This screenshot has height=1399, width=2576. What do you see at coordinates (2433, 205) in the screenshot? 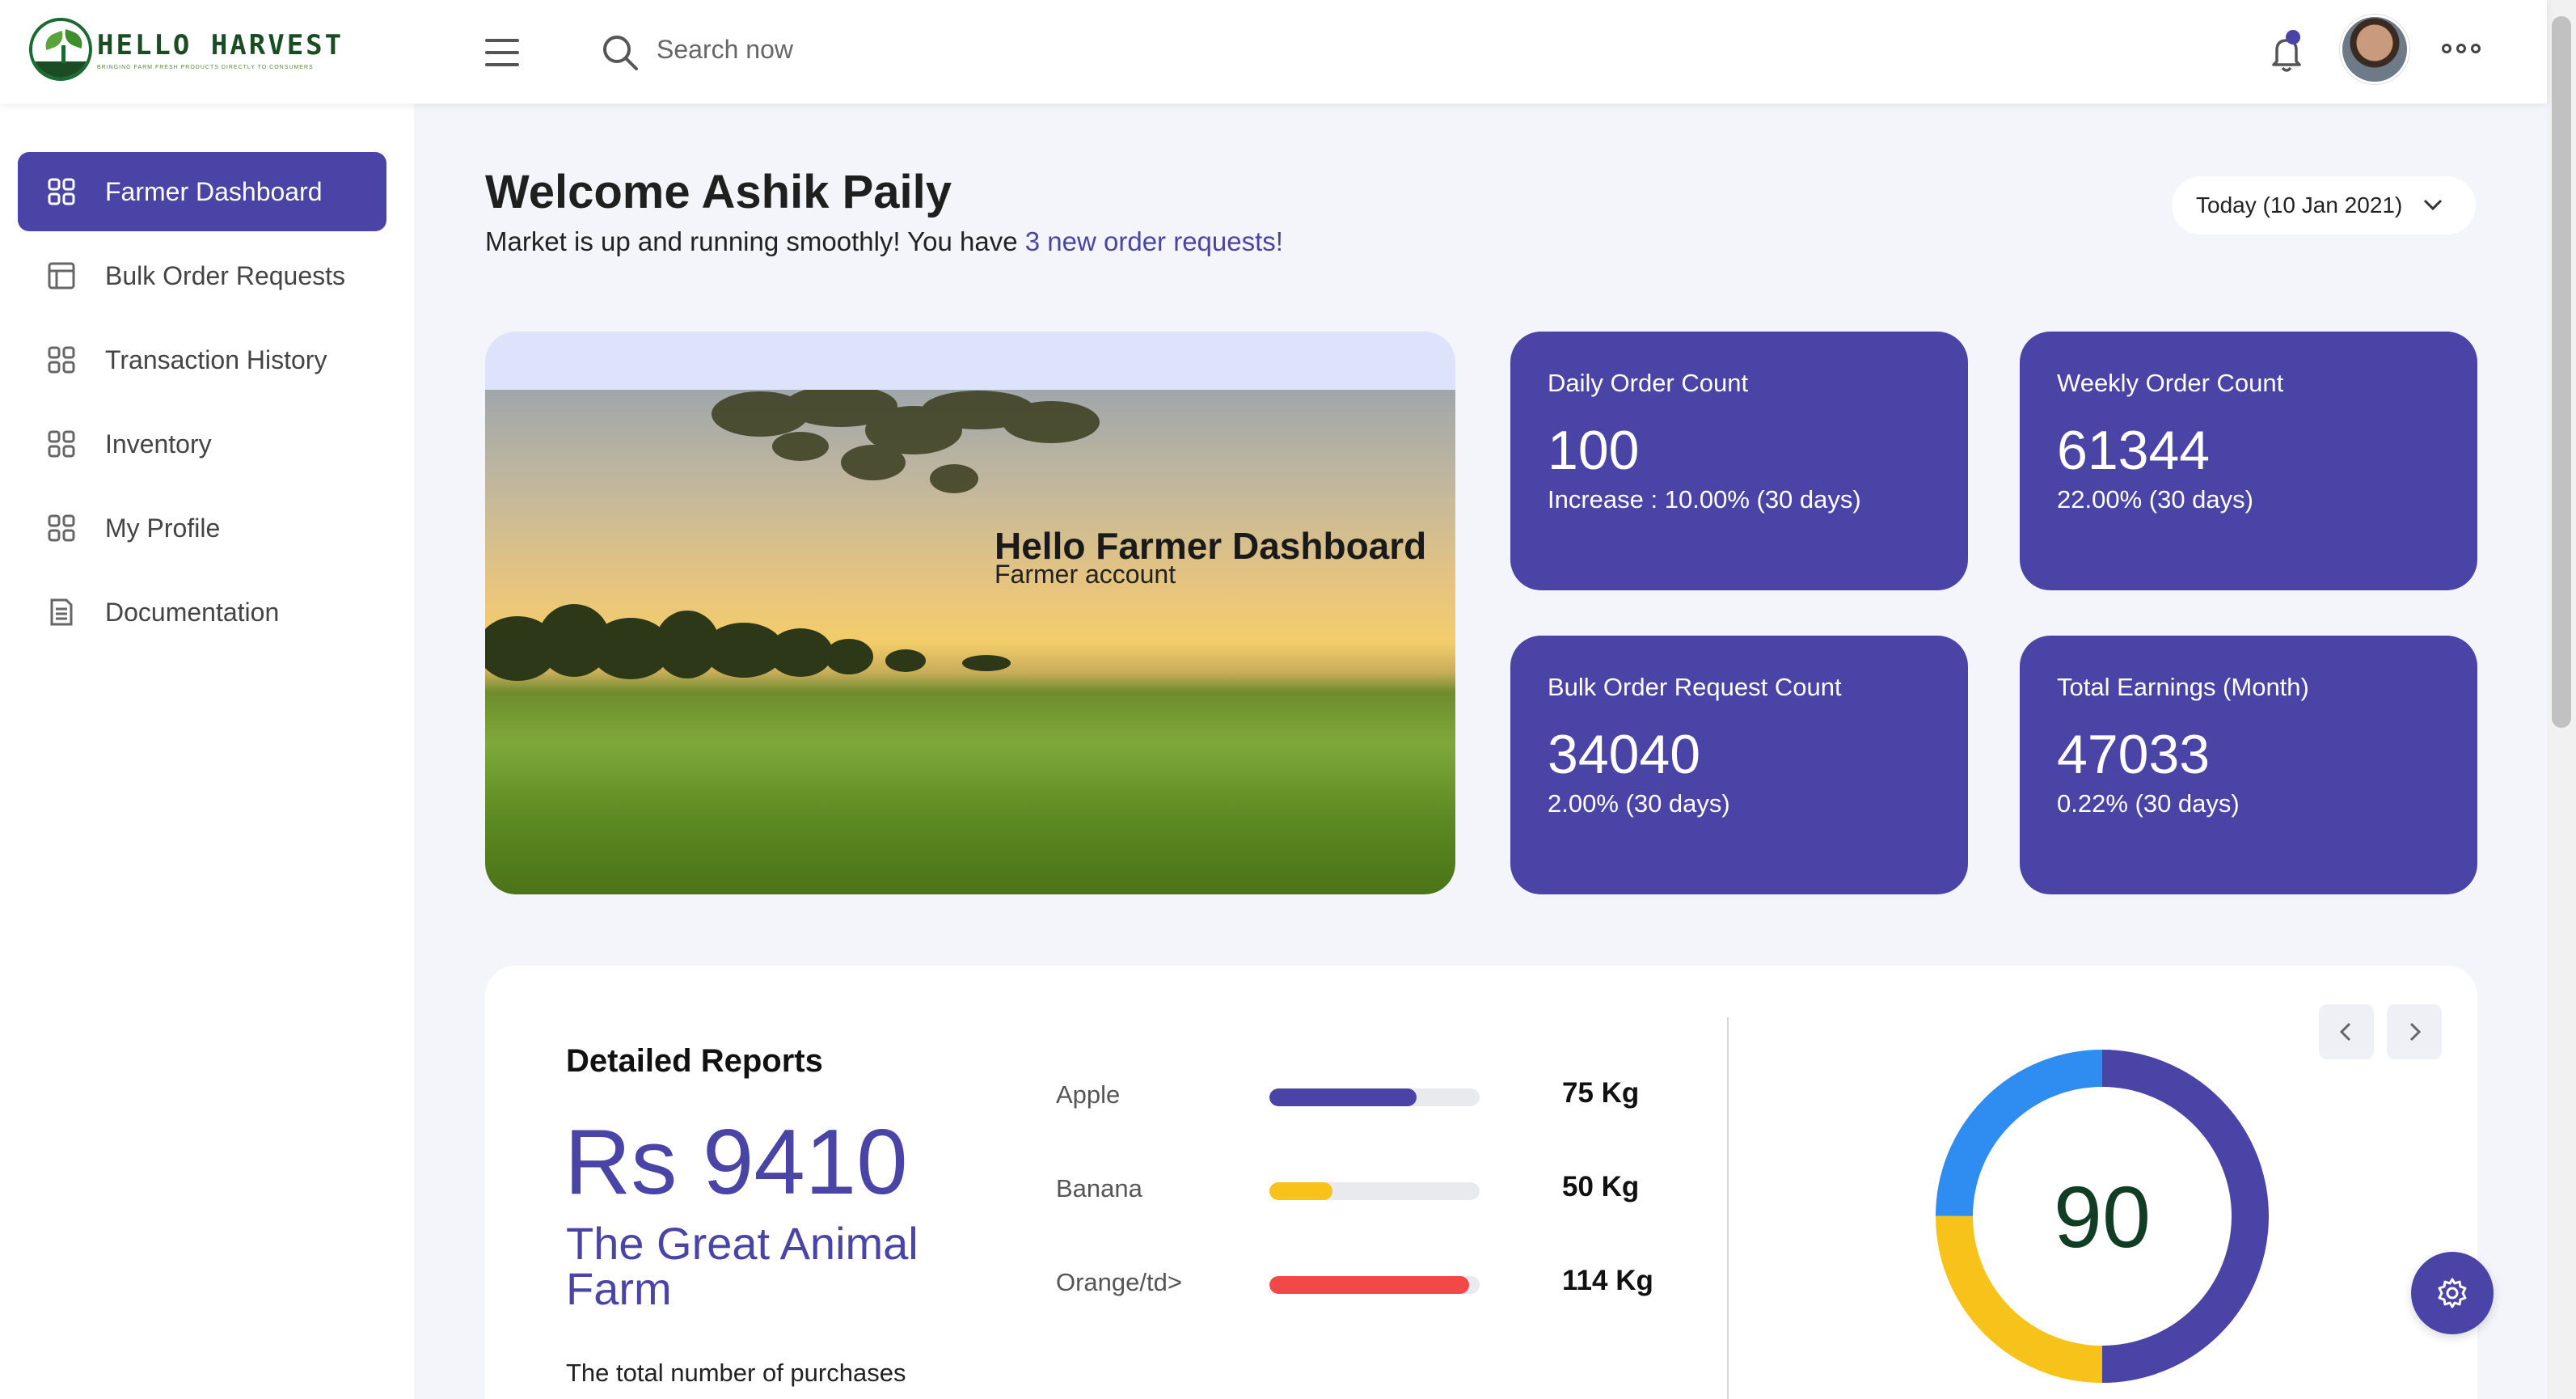
I see `chevron-down-icon` at bounding box center [2433, 205].